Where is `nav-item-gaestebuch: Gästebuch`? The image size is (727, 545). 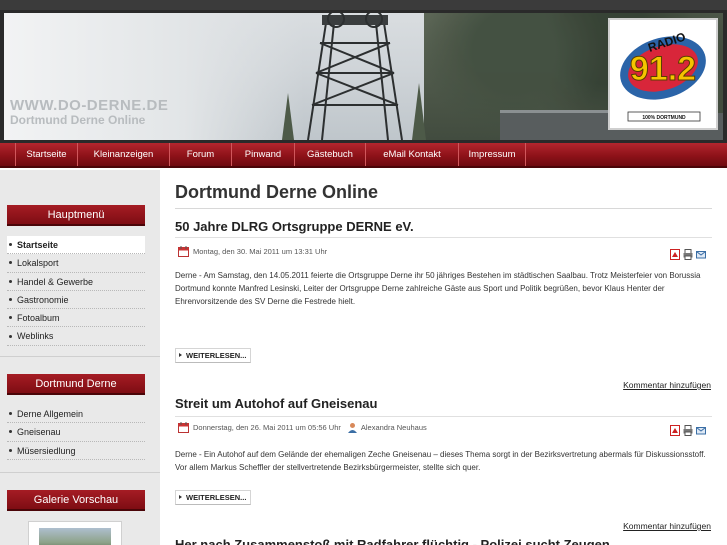
nav-item-gaestebuch: Gästebuch is located at coordinates (329, 154).